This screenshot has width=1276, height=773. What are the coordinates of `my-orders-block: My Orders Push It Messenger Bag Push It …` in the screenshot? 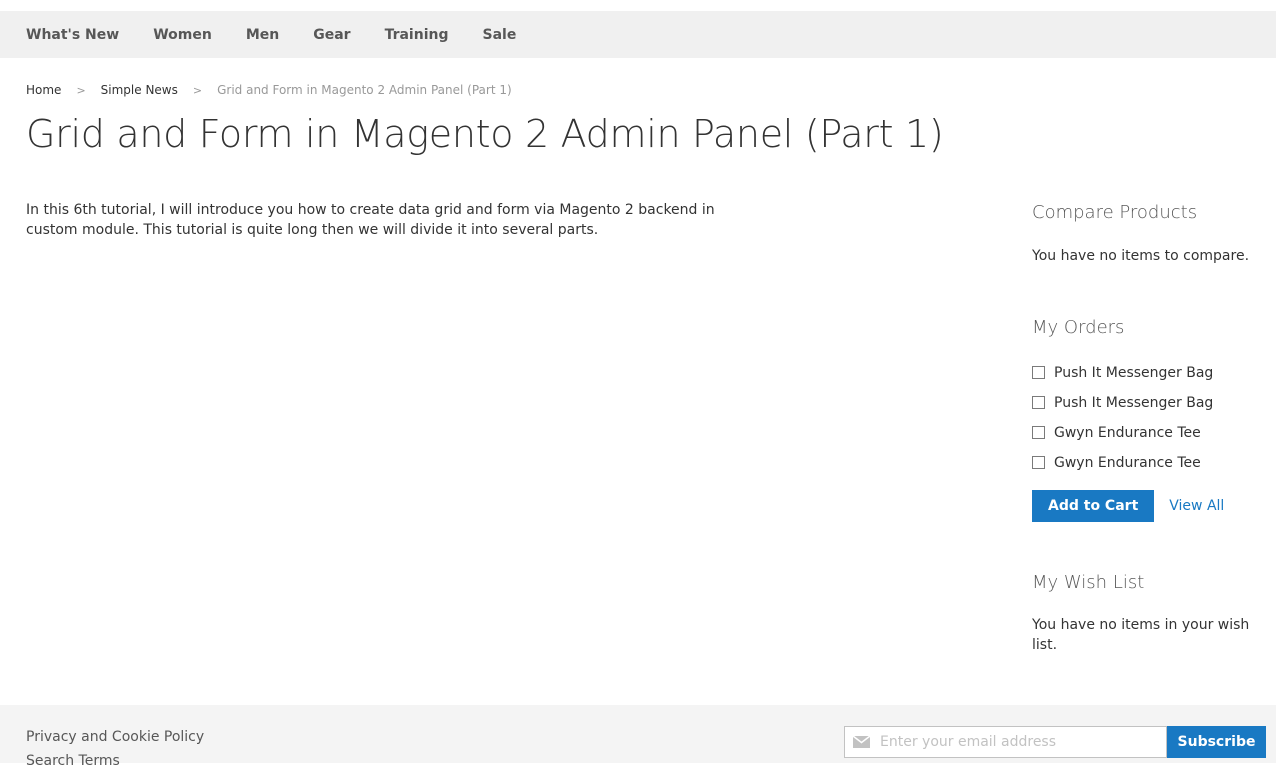 It's located at (1147, 419).